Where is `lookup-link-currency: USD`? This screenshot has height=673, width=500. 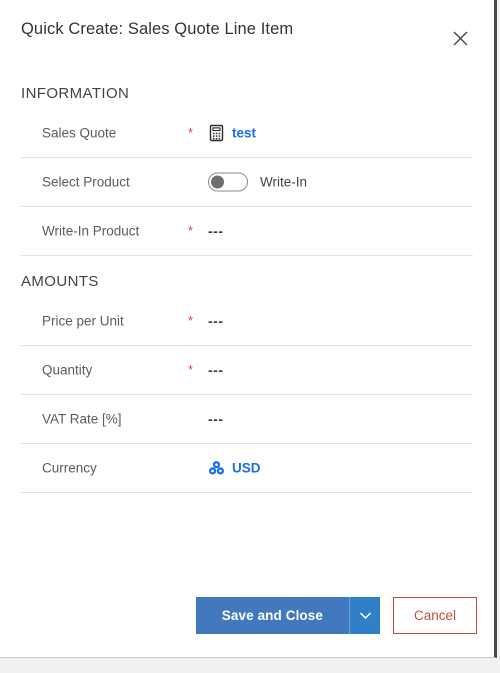
lookup-link-currency: USD is located at coordinates (246, 468).